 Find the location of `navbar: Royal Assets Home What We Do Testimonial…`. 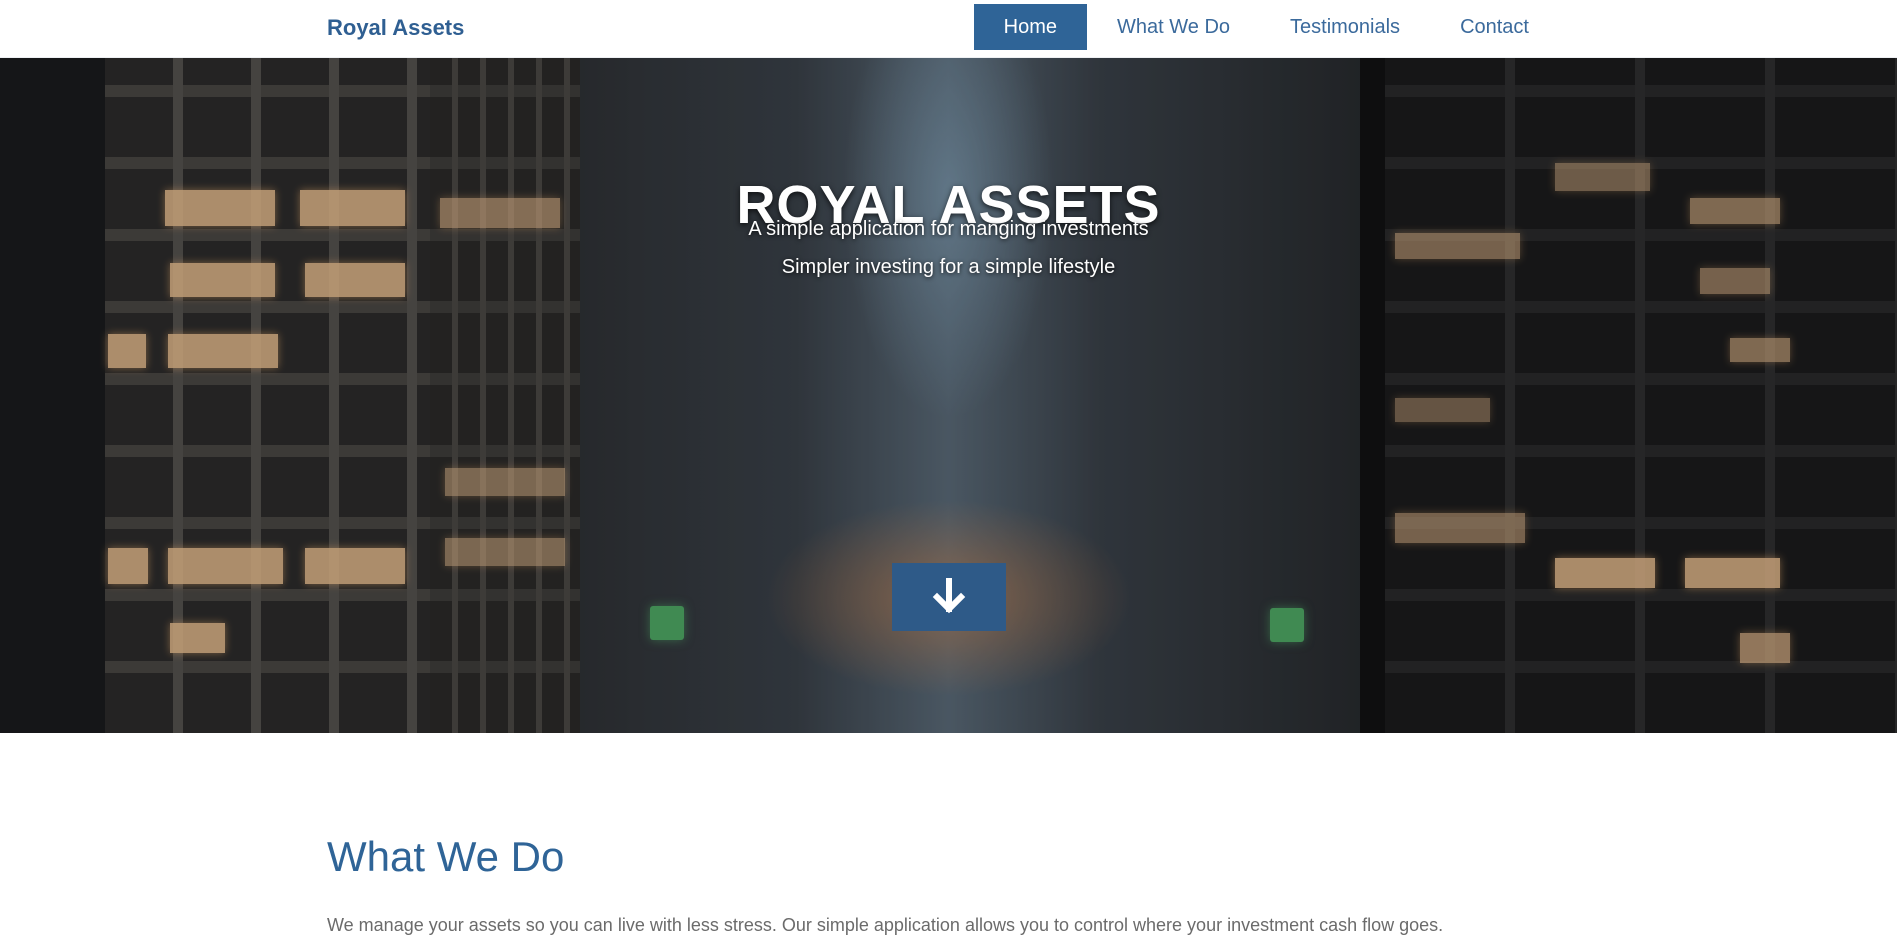

navbar: Royal Assets Home What We Do Testimonial… is located at coordinates (948, 29).